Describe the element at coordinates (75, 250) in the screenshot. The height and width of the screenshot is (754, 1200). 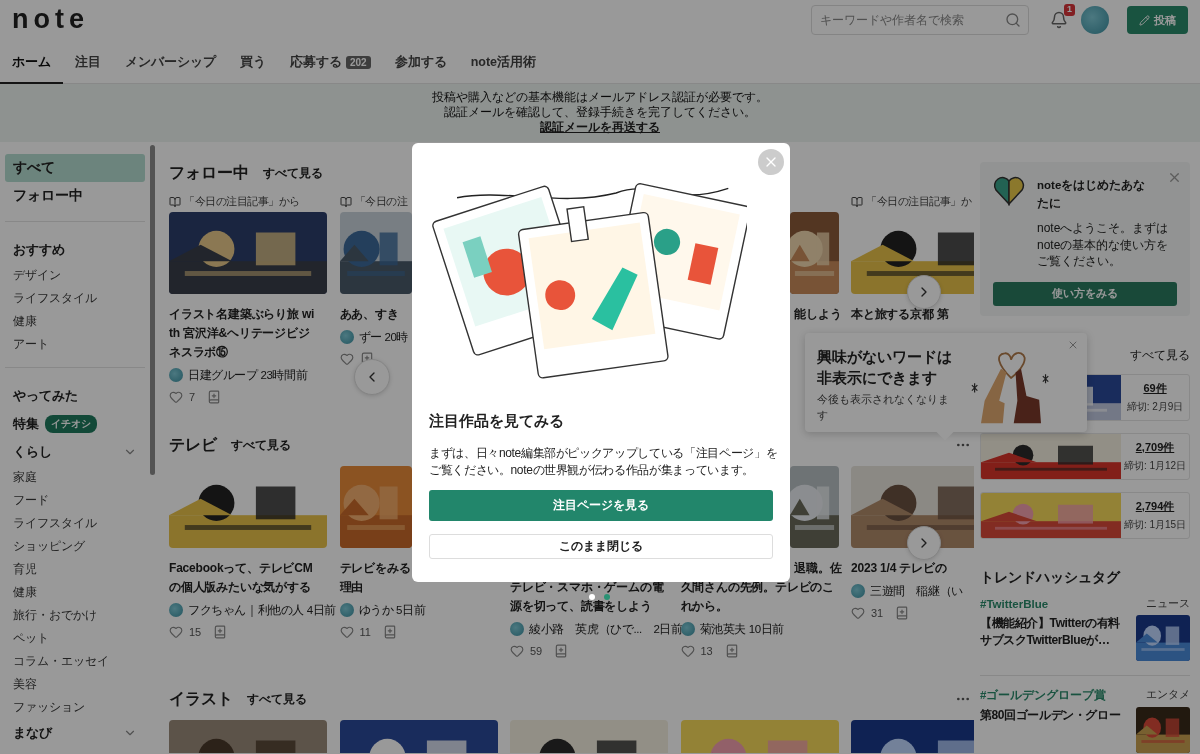
I see `category-item: おすすめ` at that location.